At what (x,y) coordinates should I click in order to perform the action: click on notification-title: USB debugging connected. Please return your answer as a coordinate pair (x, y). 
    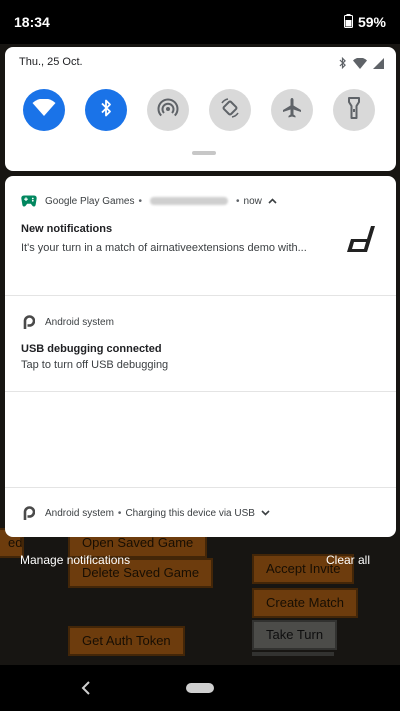
    Looking at the image, I should click on (91, 349).